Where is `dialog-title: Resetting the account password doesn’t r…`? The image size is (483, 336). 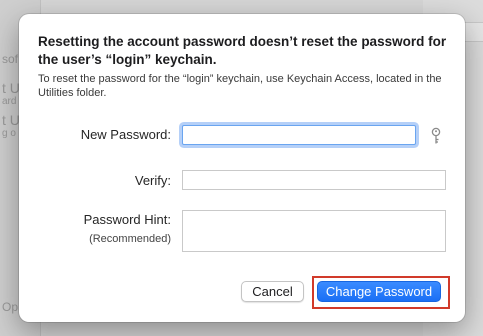
dialog-title: Resetting the account password doesn’t r… is located at coordinates (242, 50).